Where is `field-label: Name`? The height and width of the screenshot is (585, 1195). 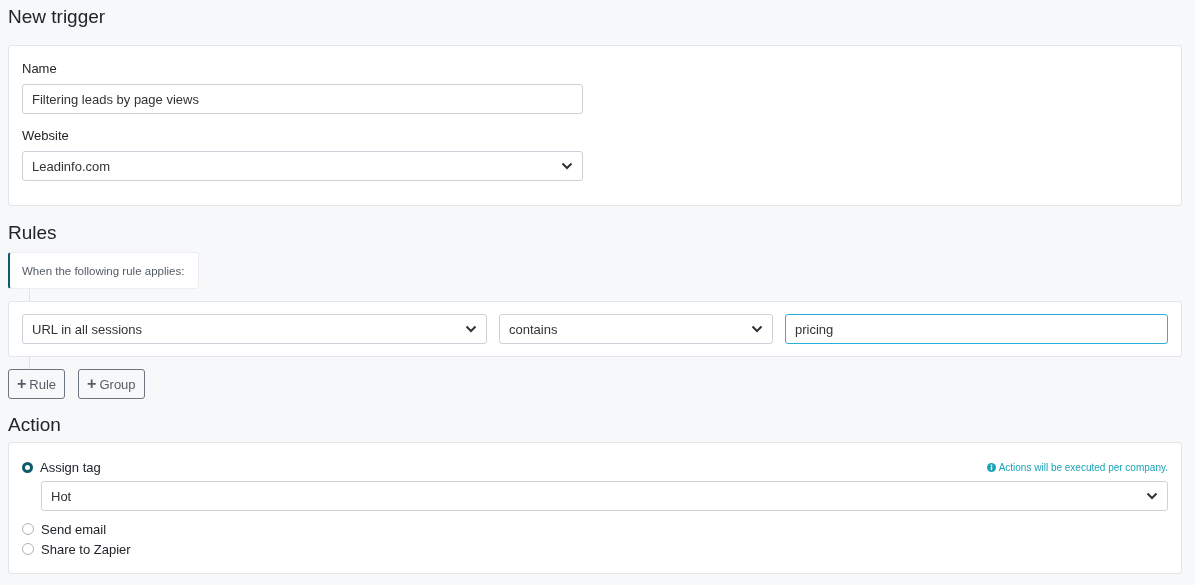
field-label: Name is located at coordinates (40, 68).